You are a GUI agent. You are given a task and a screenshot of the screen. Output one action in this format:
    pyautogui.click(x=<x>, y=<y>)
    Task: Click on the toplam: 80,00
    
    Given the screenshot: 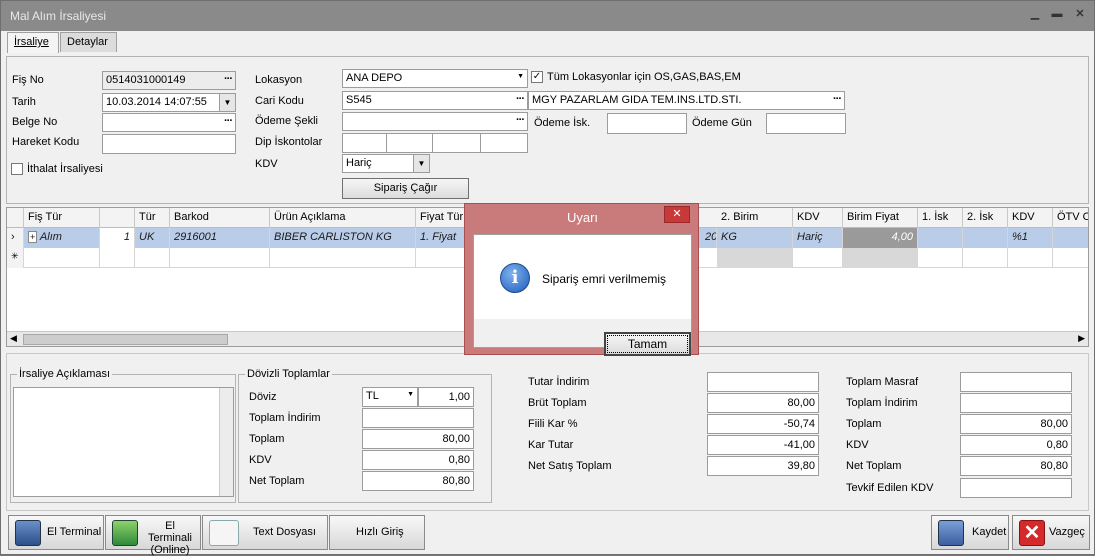 What is the action you would take?
    pyautogui.click(x=1016, y=424)
    